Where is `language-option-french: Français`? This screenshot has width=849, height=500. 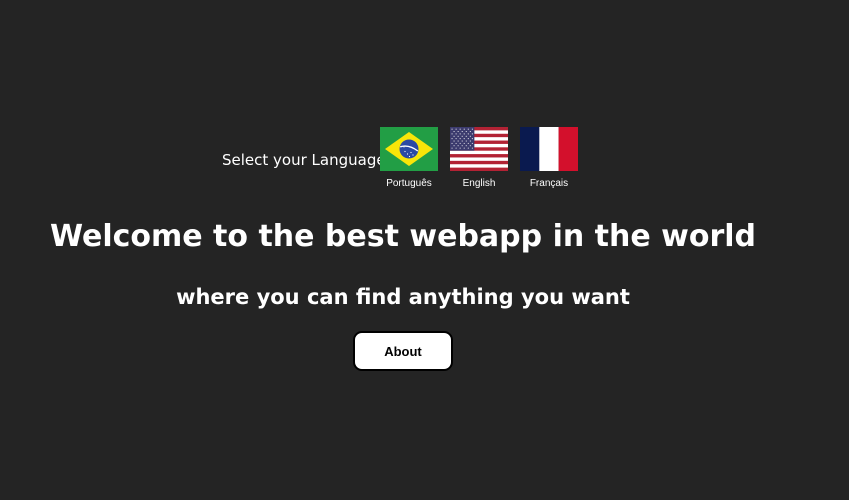
language-option-french: Français is located at coordinates (549, 158).